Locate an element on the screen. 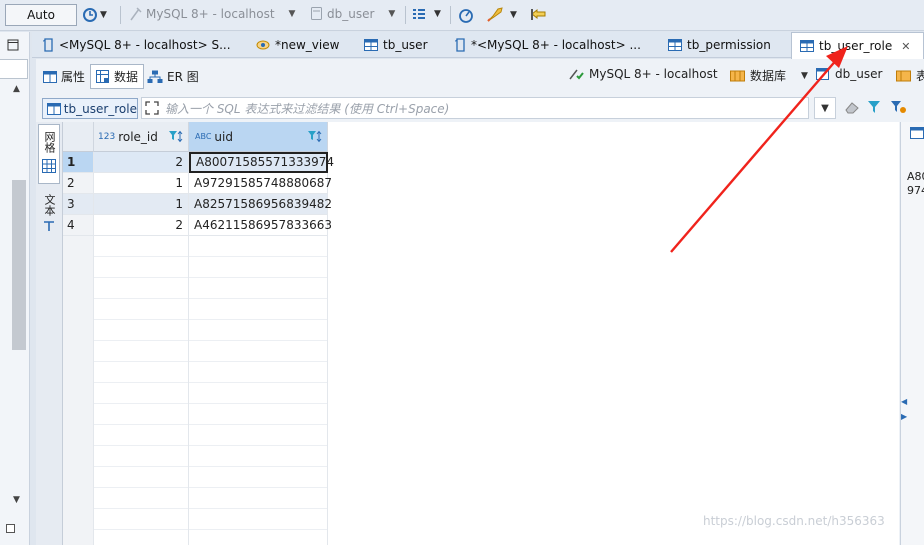 The height and width of the screenshot is (545, 924). expand-right-icon: ▶ is located at coordinates (904, 416).